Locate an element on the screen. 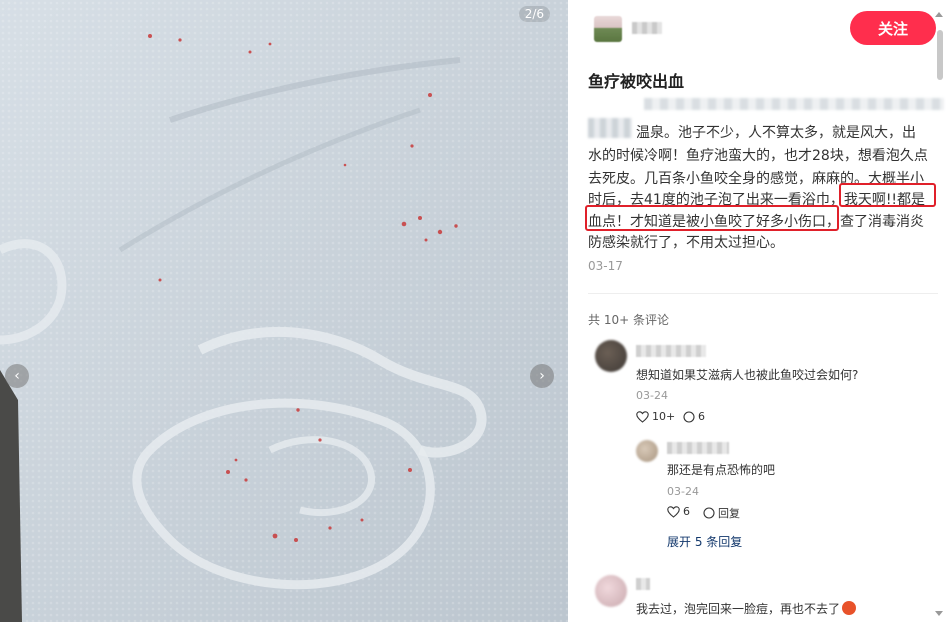 The image size is (948, 622). scroll-down-icon is located at coordinates (939, 613).